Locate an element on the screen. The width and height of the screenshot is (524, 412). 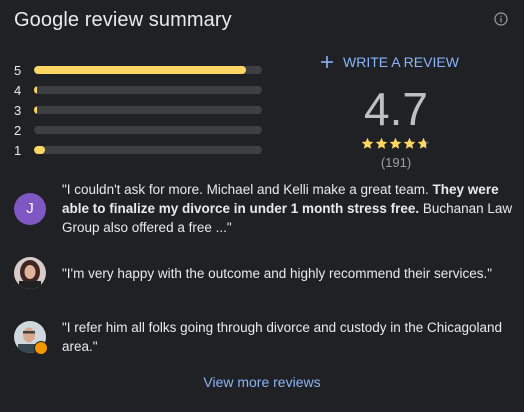
average-rating: 4.7 is located at coordinates (396, 109).